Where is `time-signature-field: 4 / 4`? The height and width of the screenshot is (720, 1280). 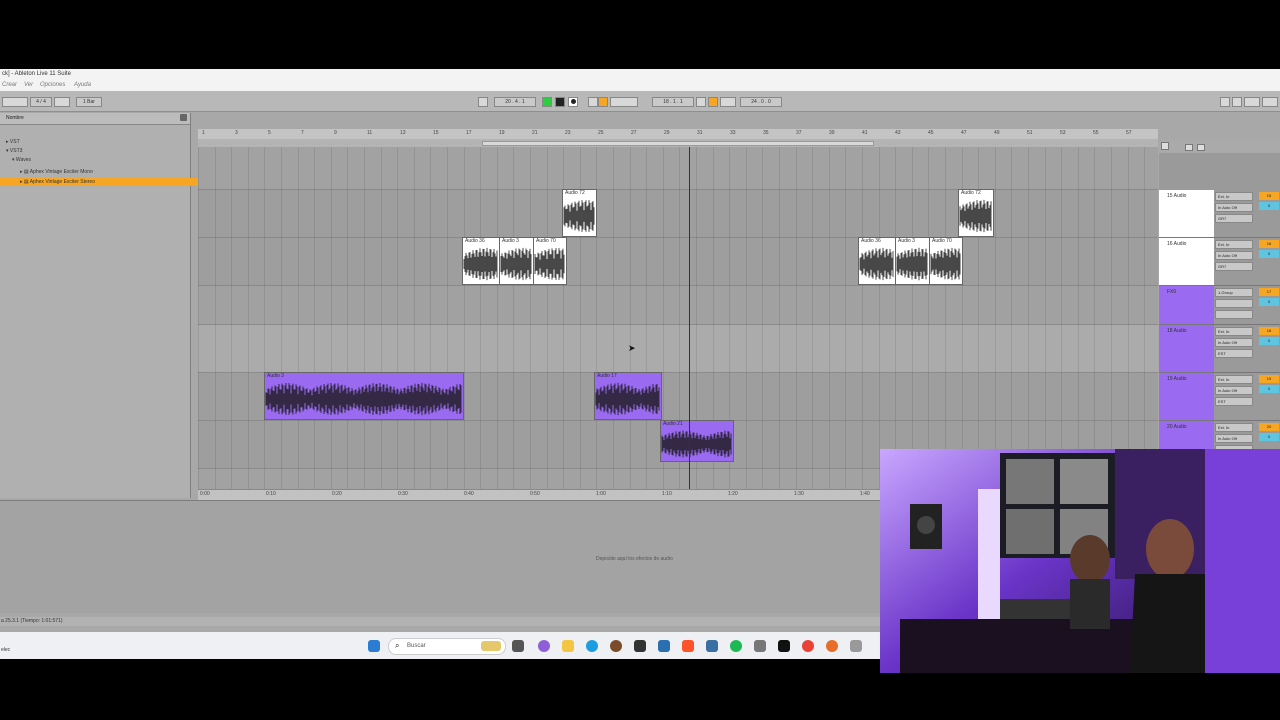 time-signature-field: 4 / 4 is located at coordinates (41, 102).